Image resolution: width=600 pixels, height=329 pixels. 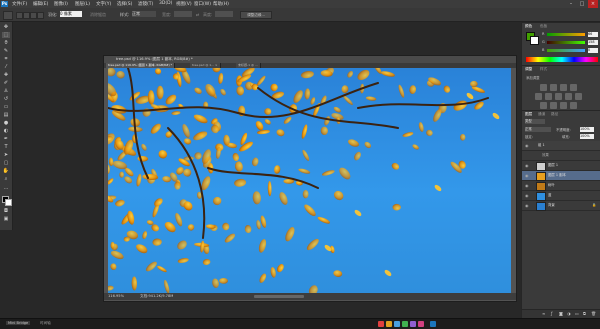 What do you see at coordinates (433, 324) in the screenshot?
I see `tray-icon-app` at bounding box center [433, 324].